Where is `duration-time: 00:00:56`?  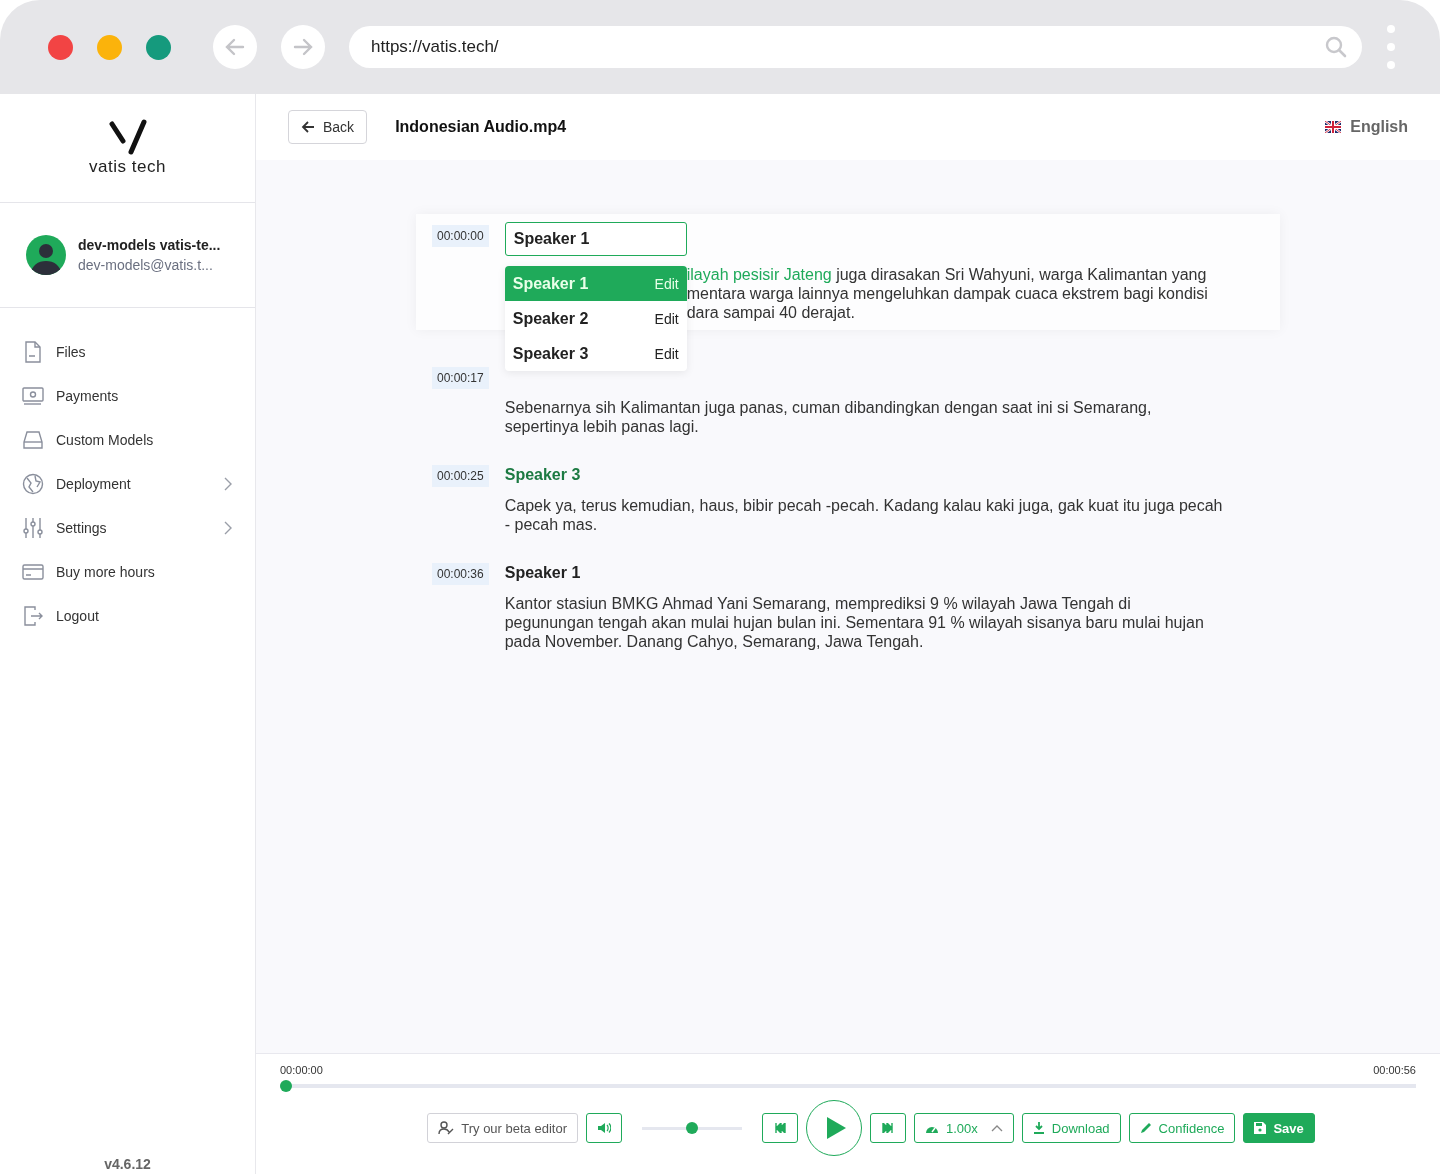
duration-time: 00:00:56 is located at coordinates (1394, 1070).